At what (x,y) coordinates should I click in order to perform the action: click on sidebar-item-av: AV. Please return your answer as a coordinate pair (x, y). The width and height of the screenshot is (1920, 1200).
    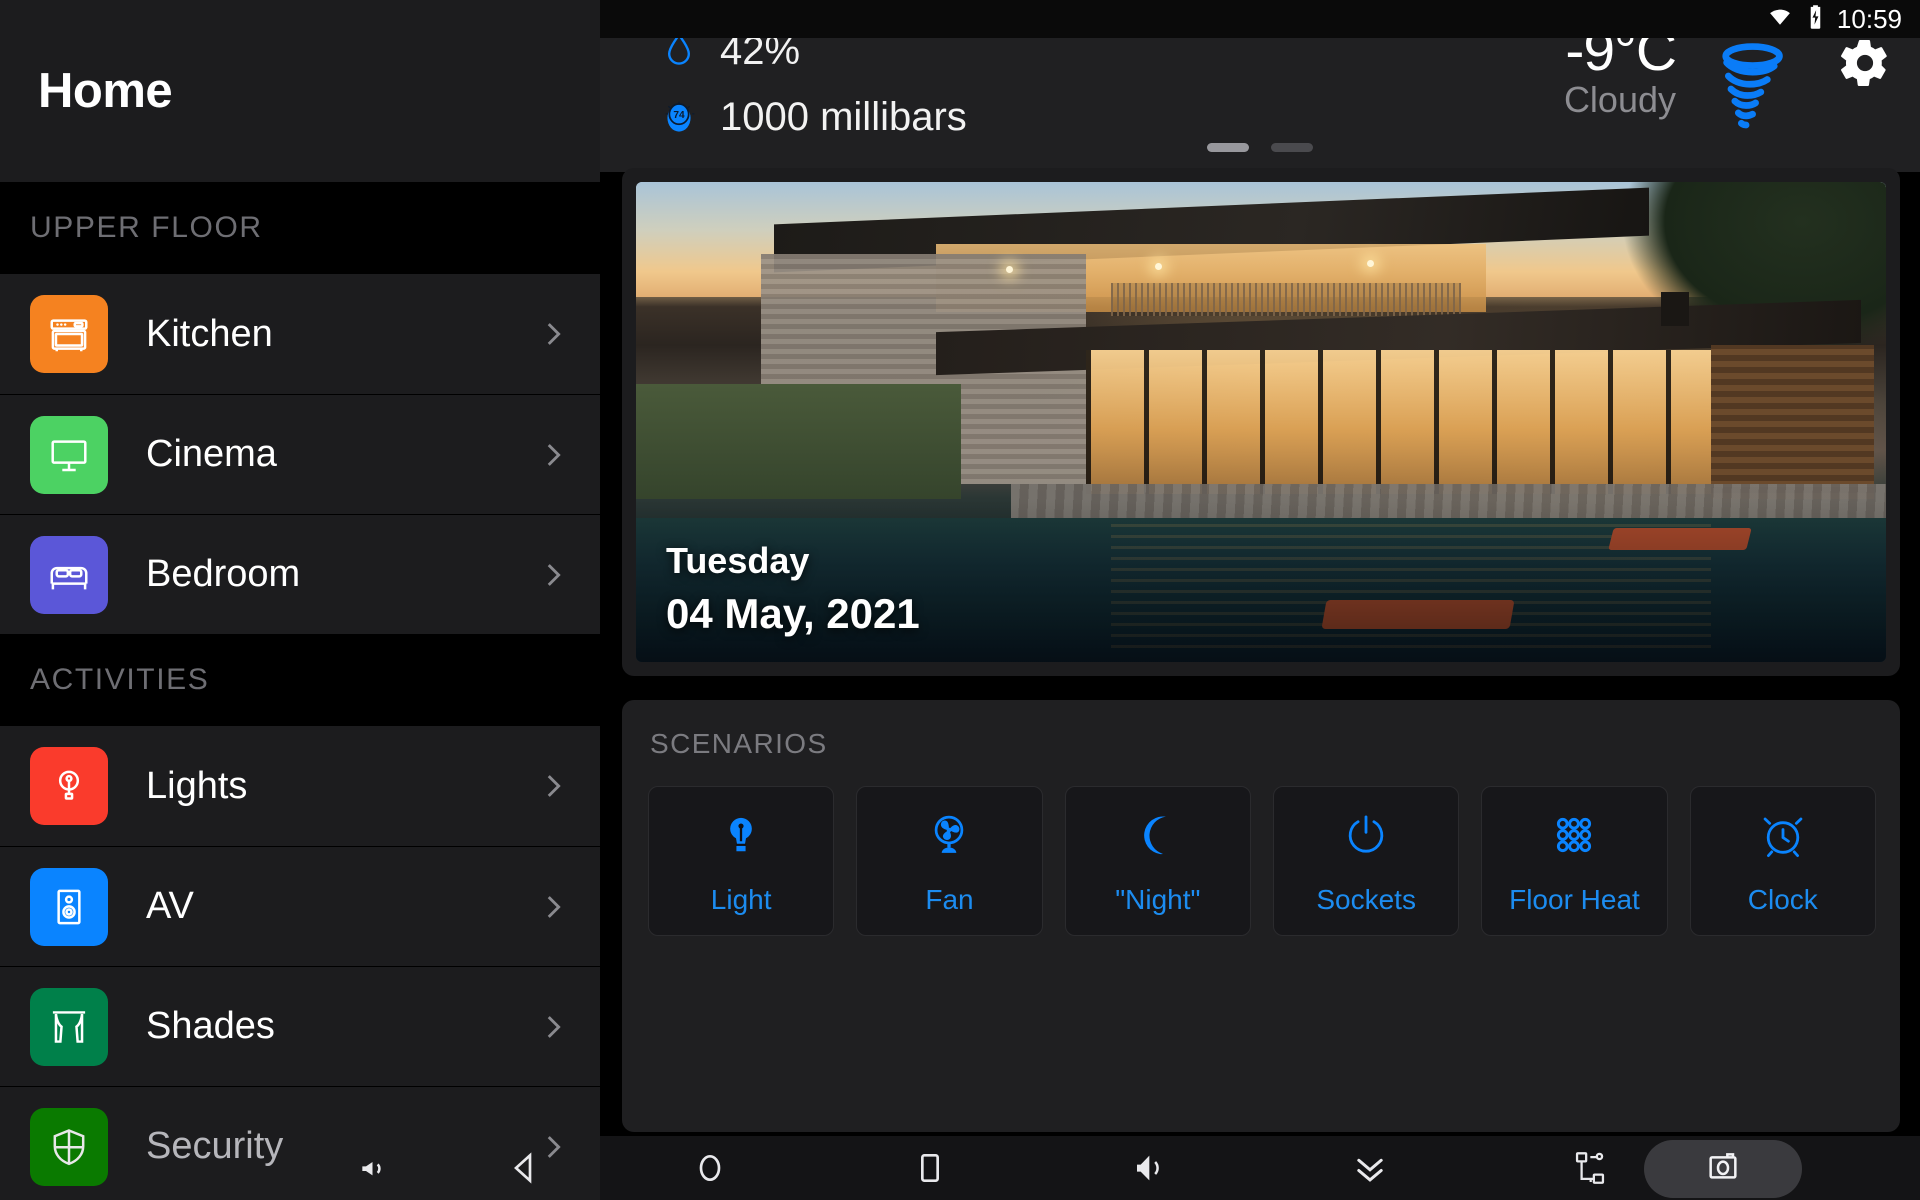
    Looking at the image, I should click on (300, 906).